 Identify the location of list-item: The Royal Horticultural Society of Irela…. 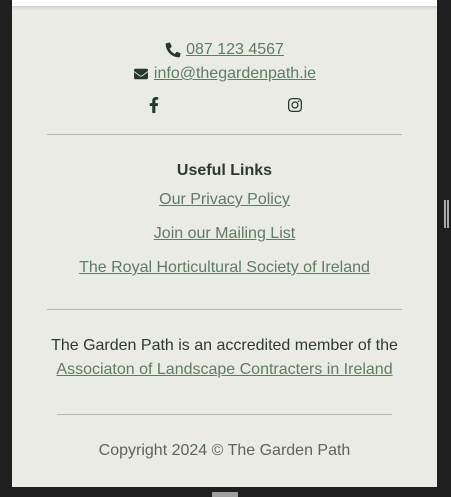
(224, 268).